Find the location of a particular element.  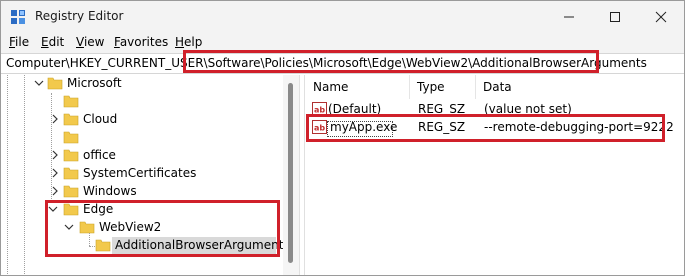

tree-item-label: SystemCertificates is located at coordinates (140, 173).